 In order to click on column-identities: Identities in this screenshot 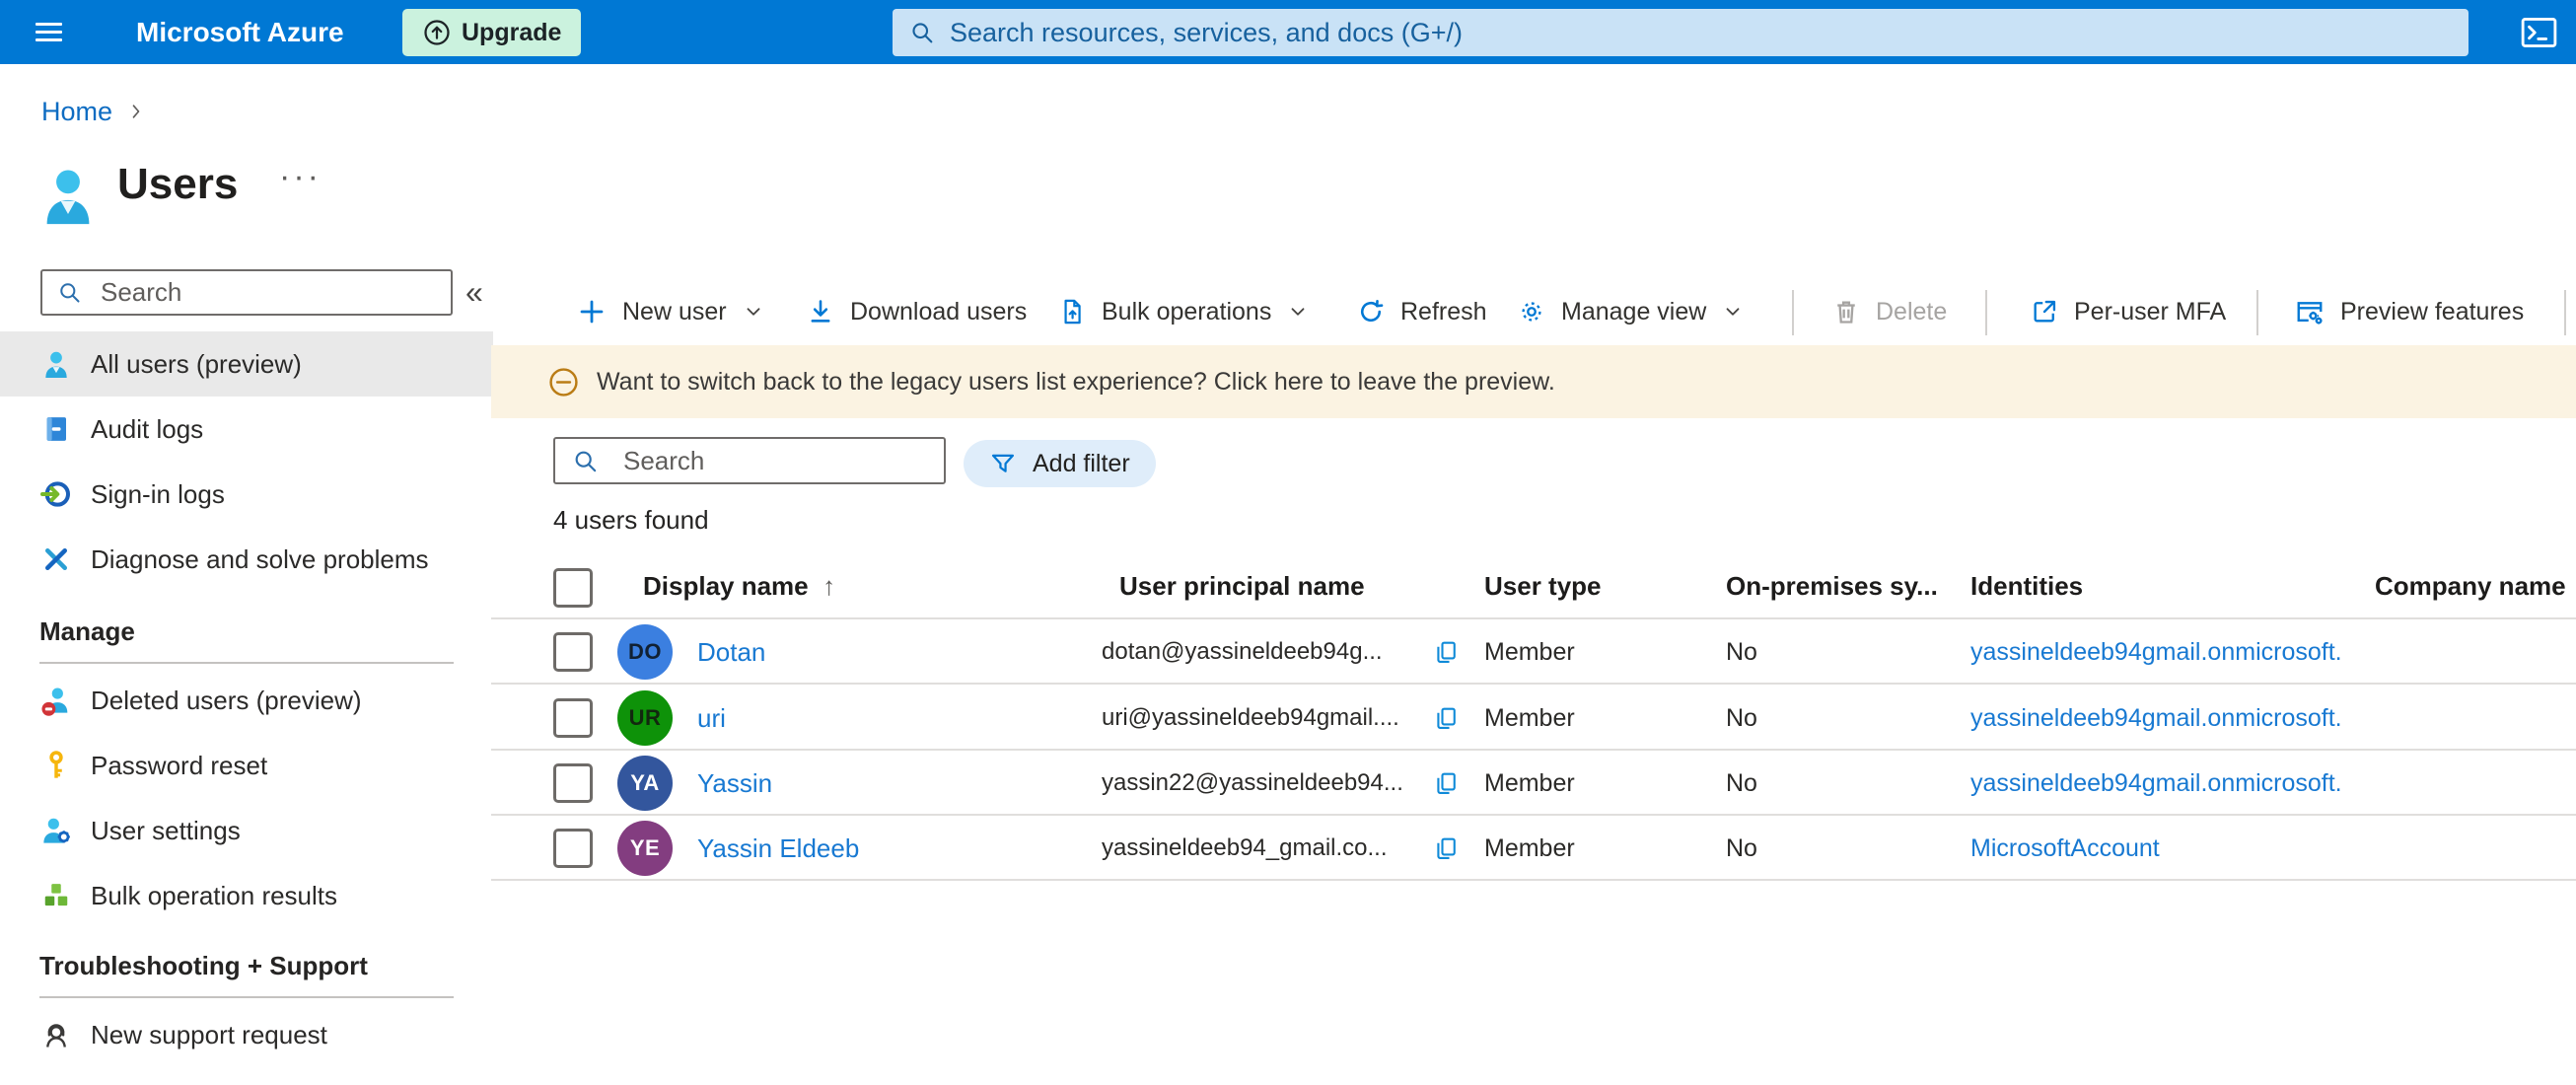, I will do `click(2026, 585)`.